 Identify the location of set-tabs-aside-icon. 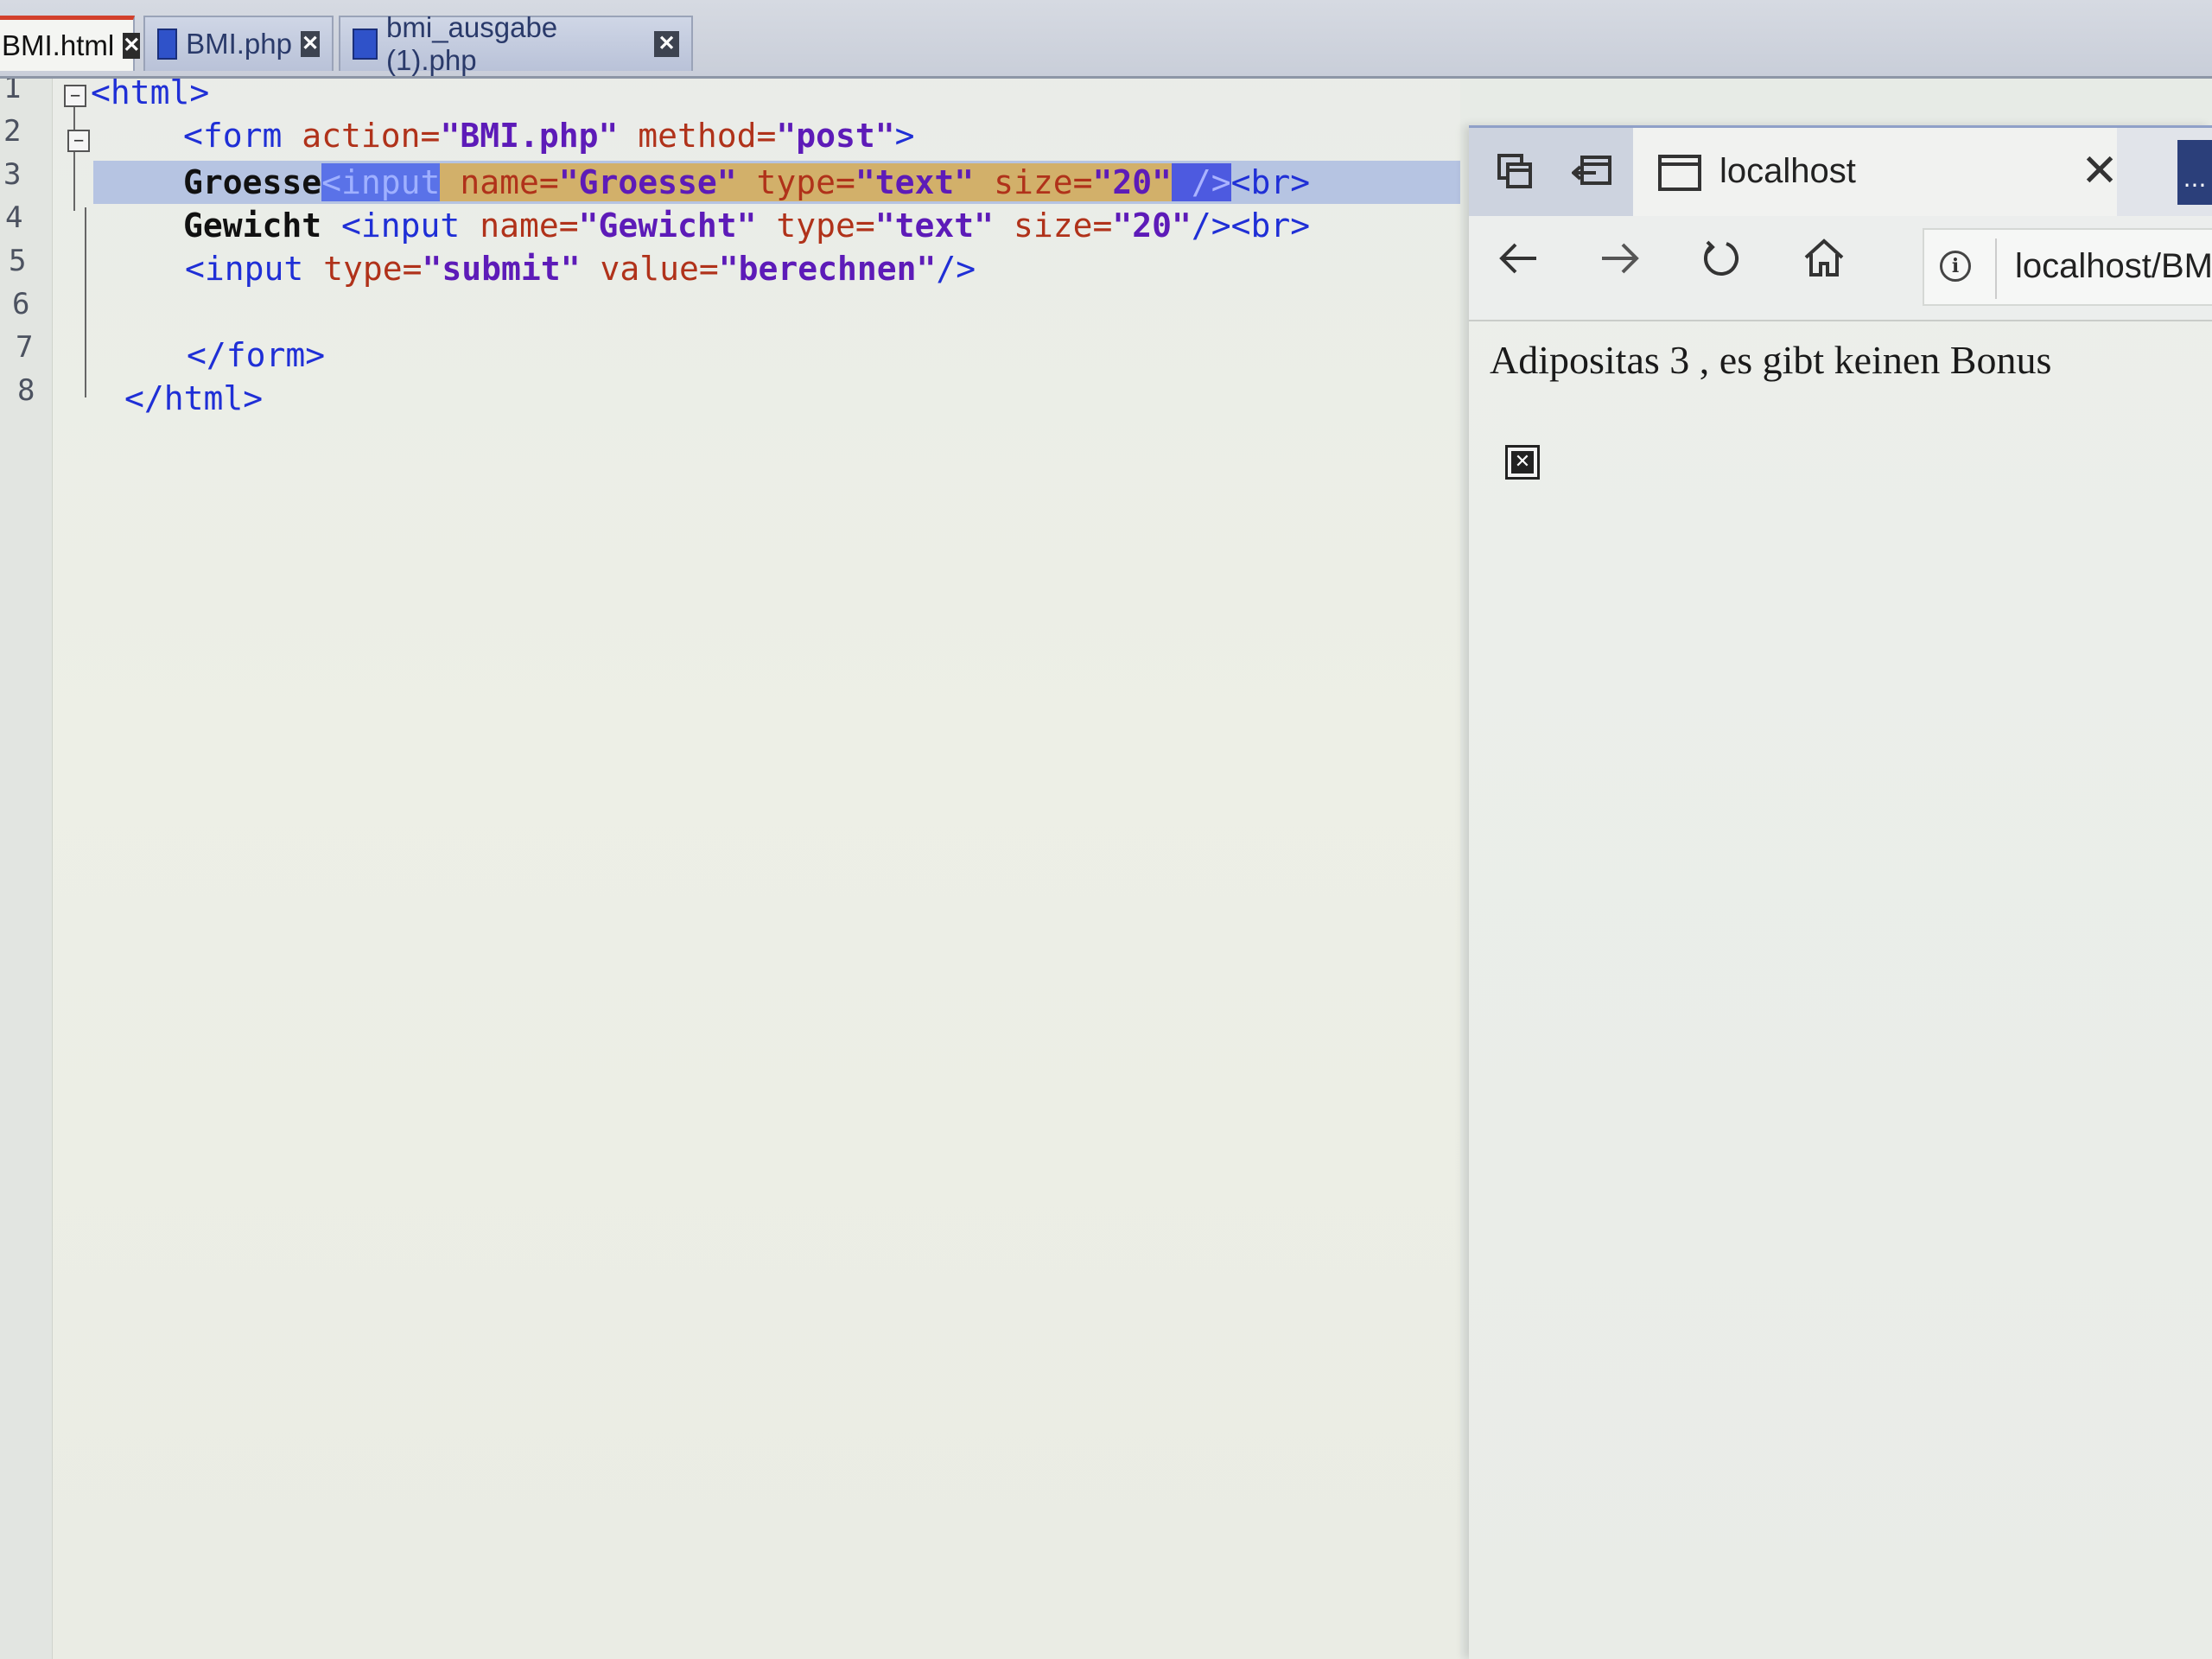
(1591, 170).